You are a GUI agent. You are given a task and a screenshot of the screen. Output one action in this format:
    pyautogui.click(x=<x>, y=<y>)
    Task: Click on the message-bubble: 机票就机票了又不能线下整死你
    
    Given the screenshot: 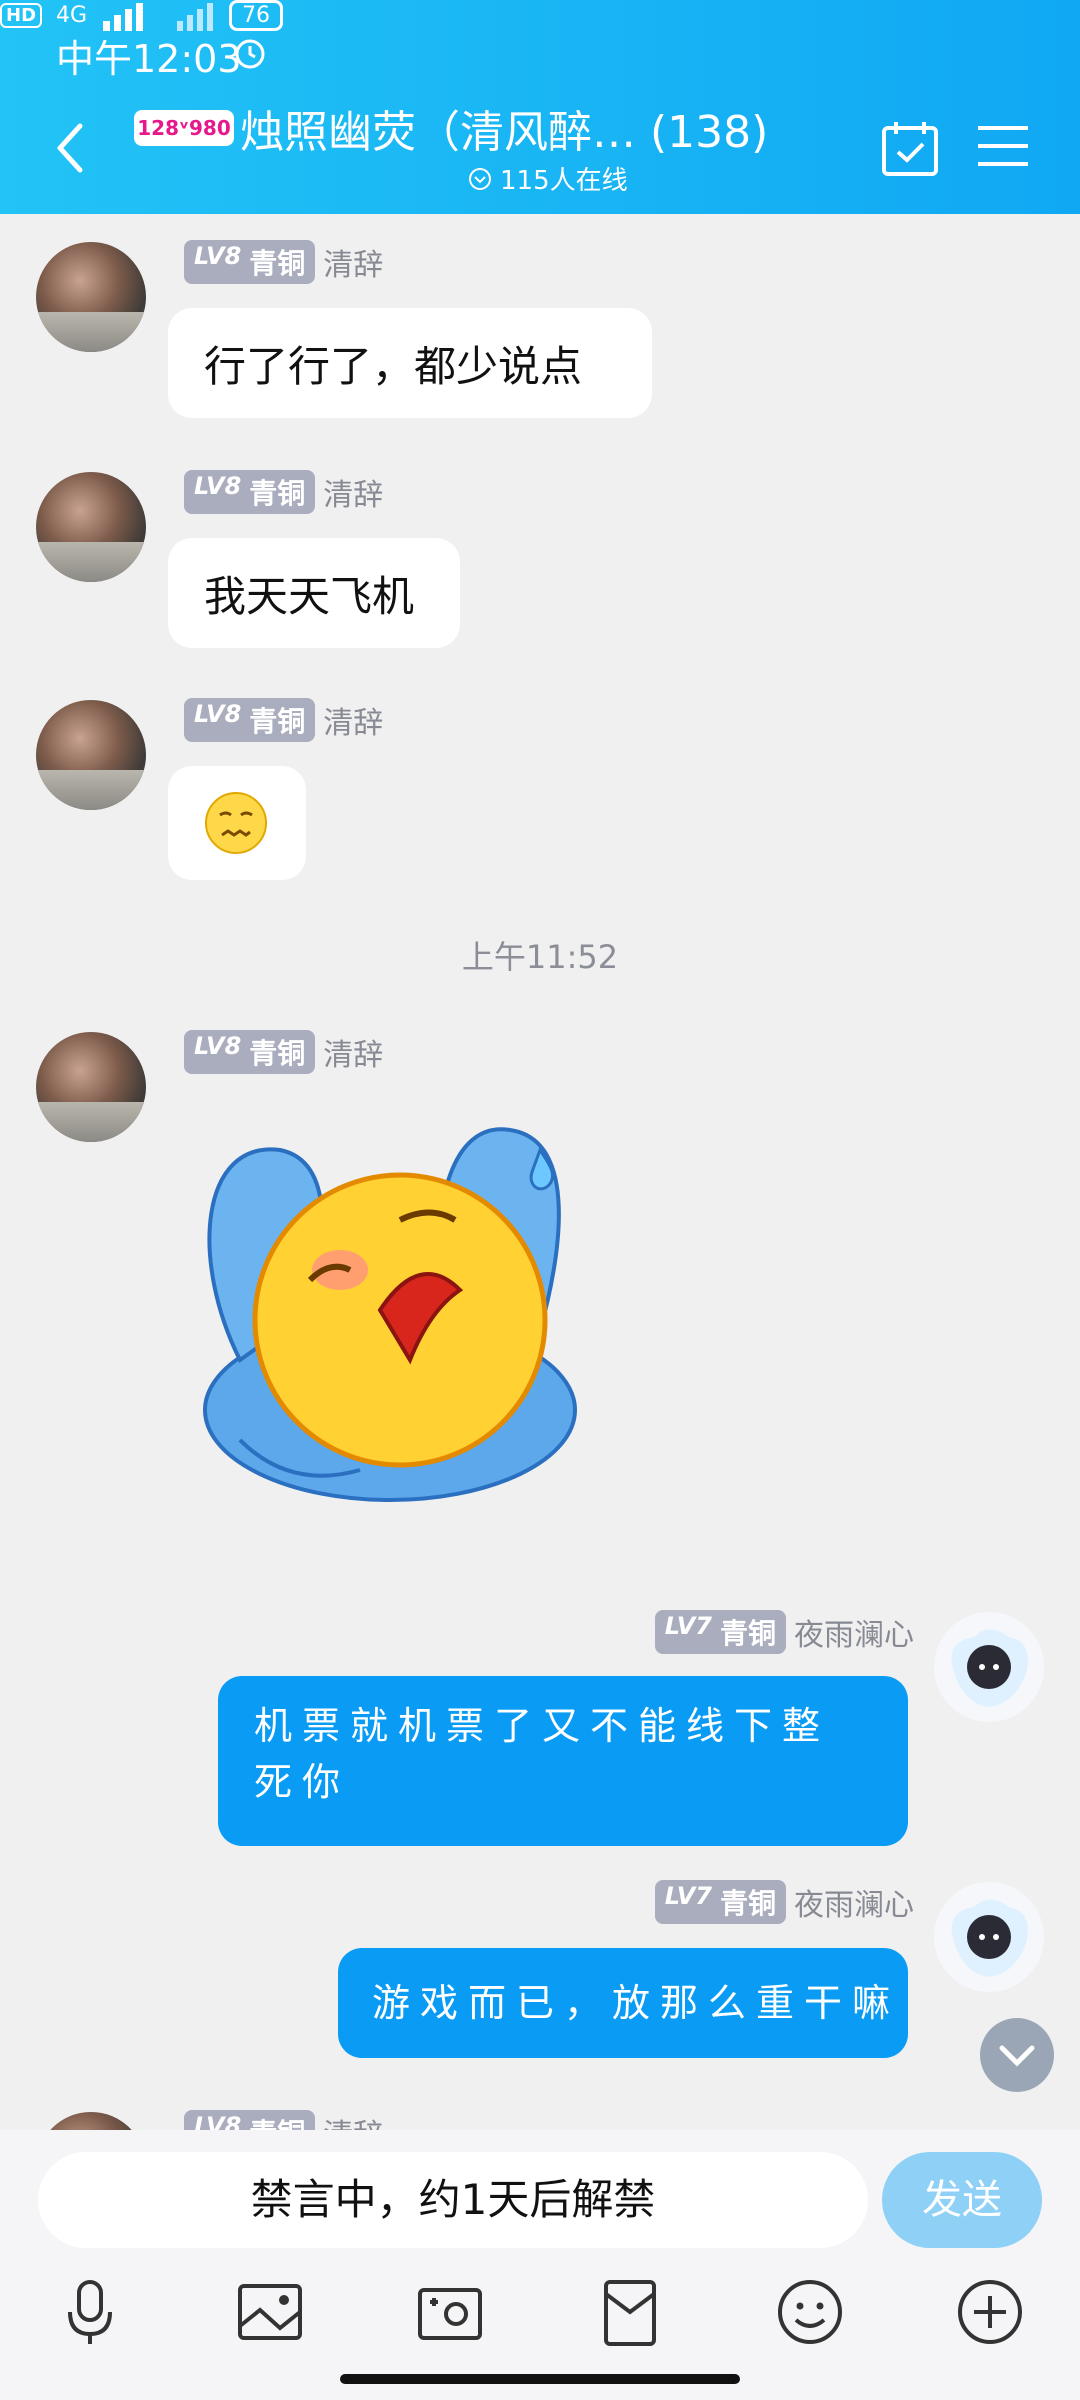 What is the action you would take?
    pyautogui.click(x=563, y=1761)
    